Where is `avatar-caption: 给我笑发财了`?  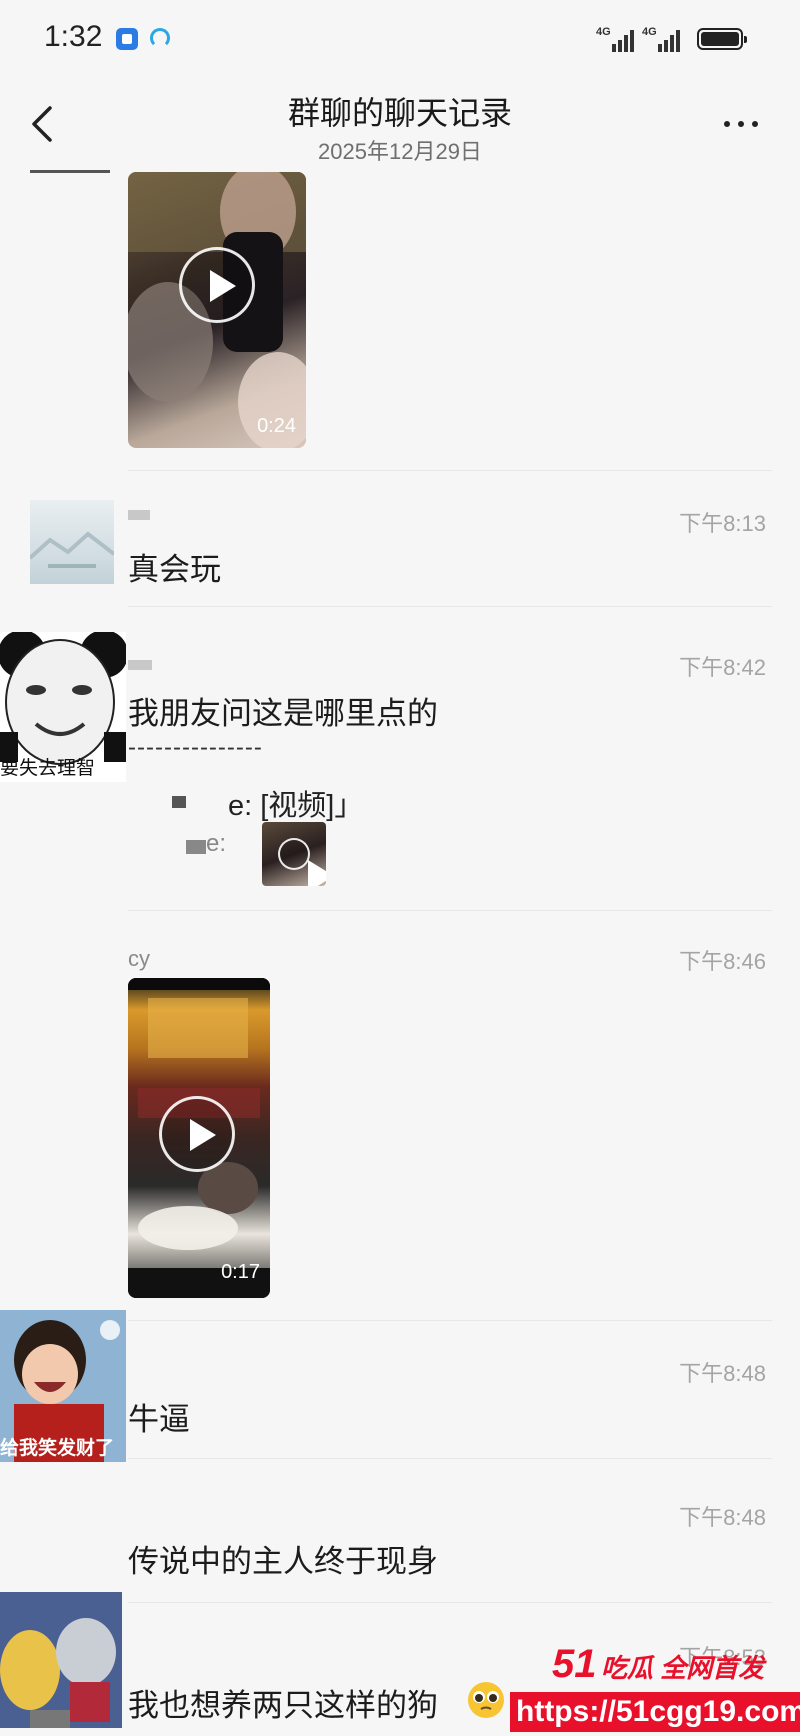 avatar-caption: 给我笑发财了 is located at coordinates (57, 1448).